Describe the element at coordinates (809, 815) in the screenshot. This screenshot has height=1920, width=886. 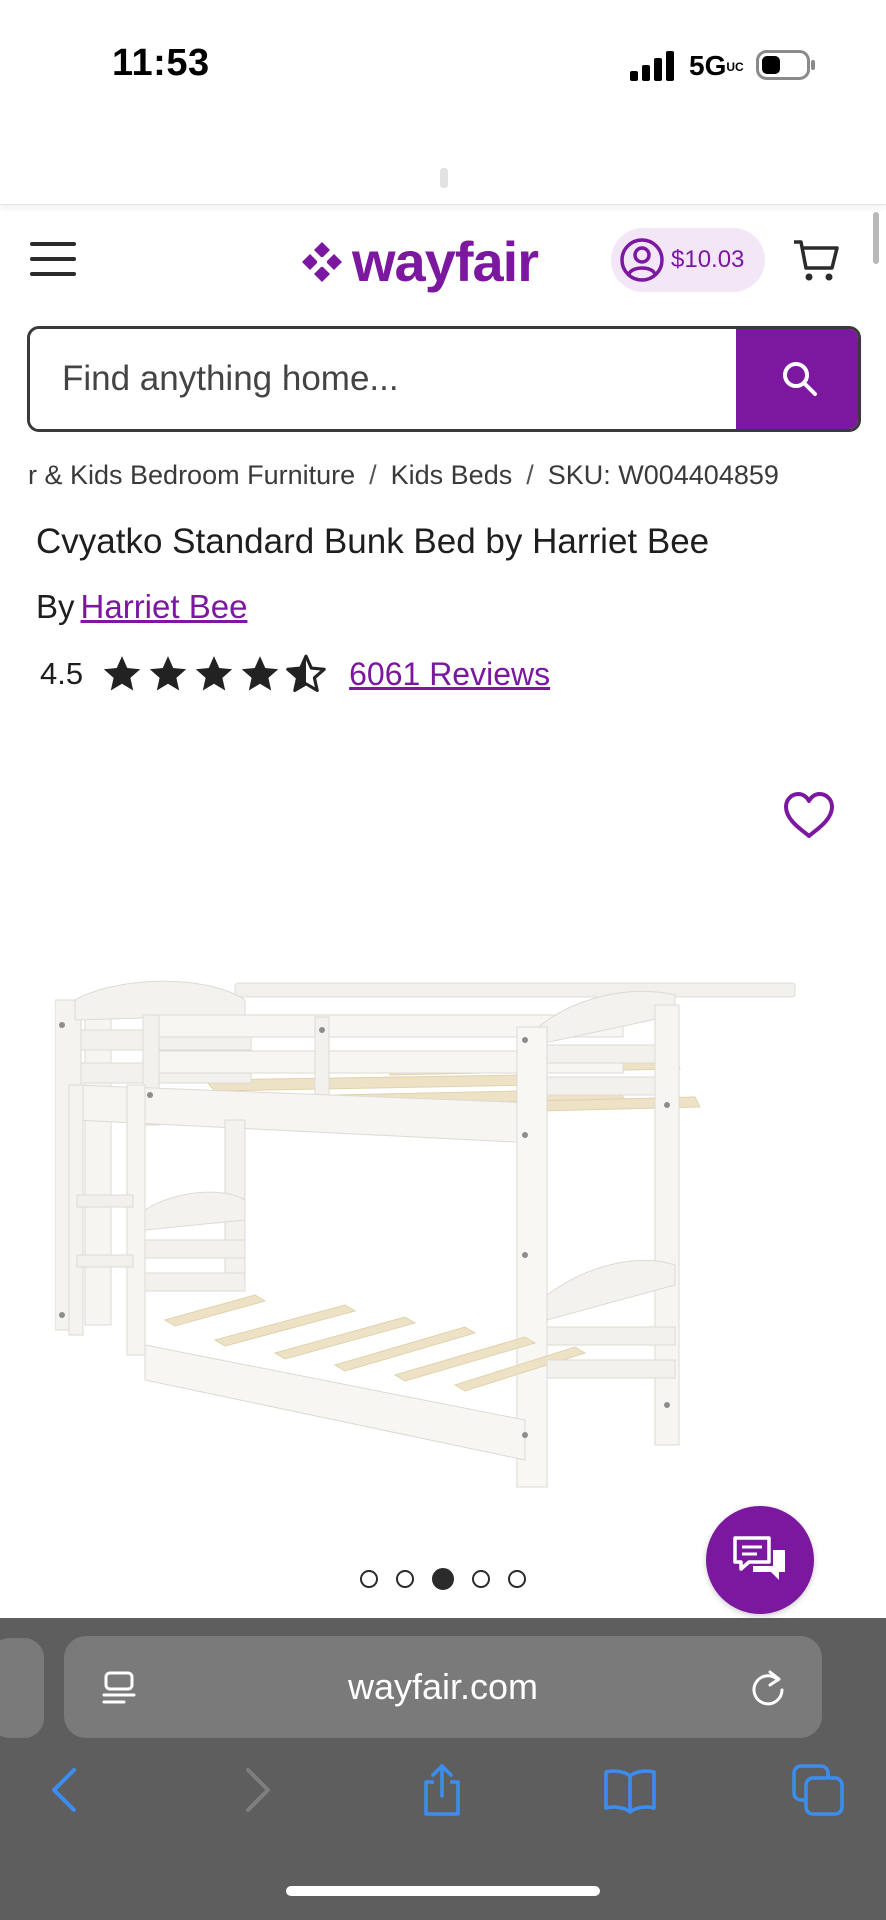
I see `heart-icon` at that location.